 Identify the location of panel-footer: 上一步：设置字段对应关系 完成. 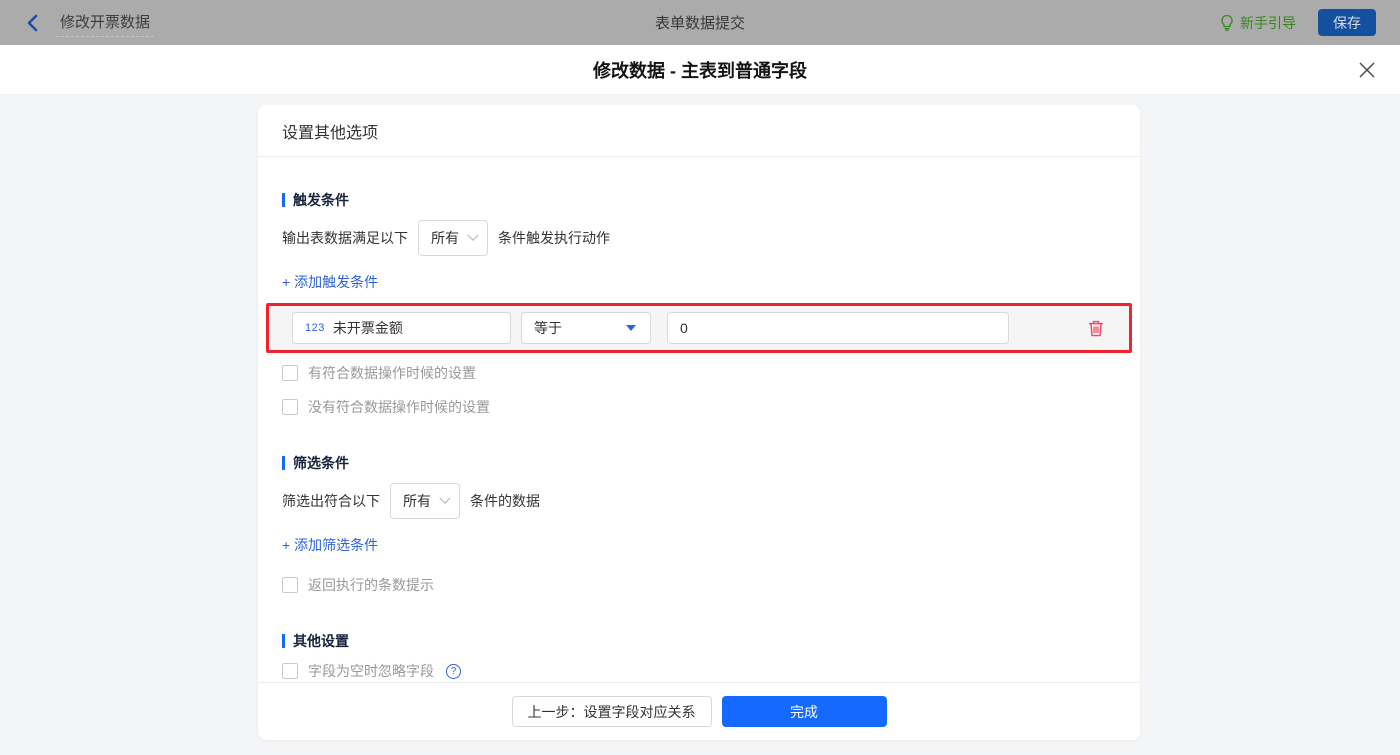
(699, 711).